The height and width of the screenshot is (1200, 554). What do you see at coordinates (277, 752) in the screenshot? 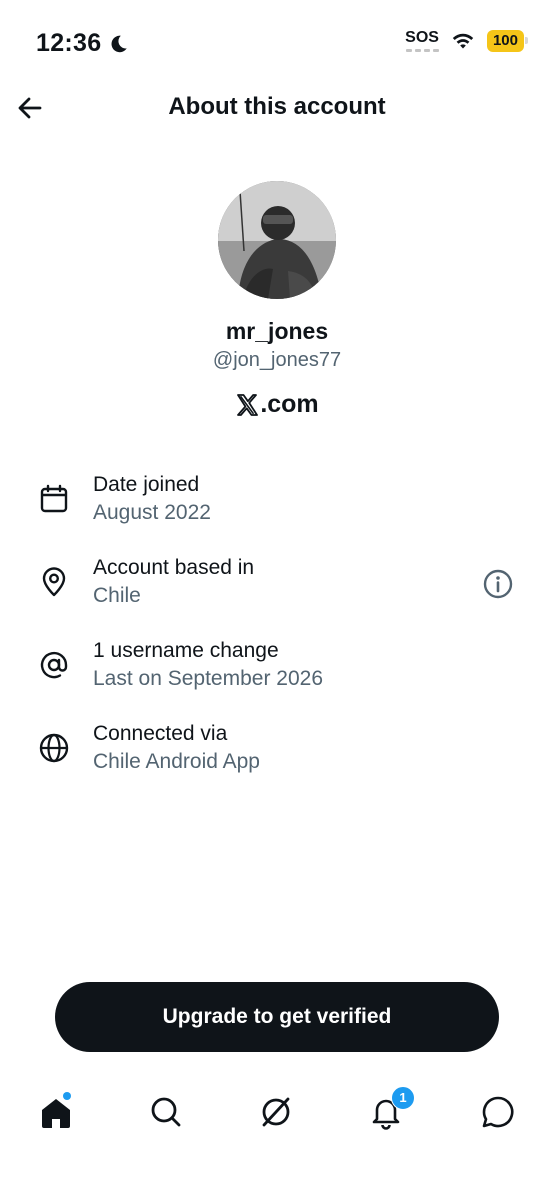
I see `info-connected-via: Connected via Chile Android App` at bounding box center [277, 752].